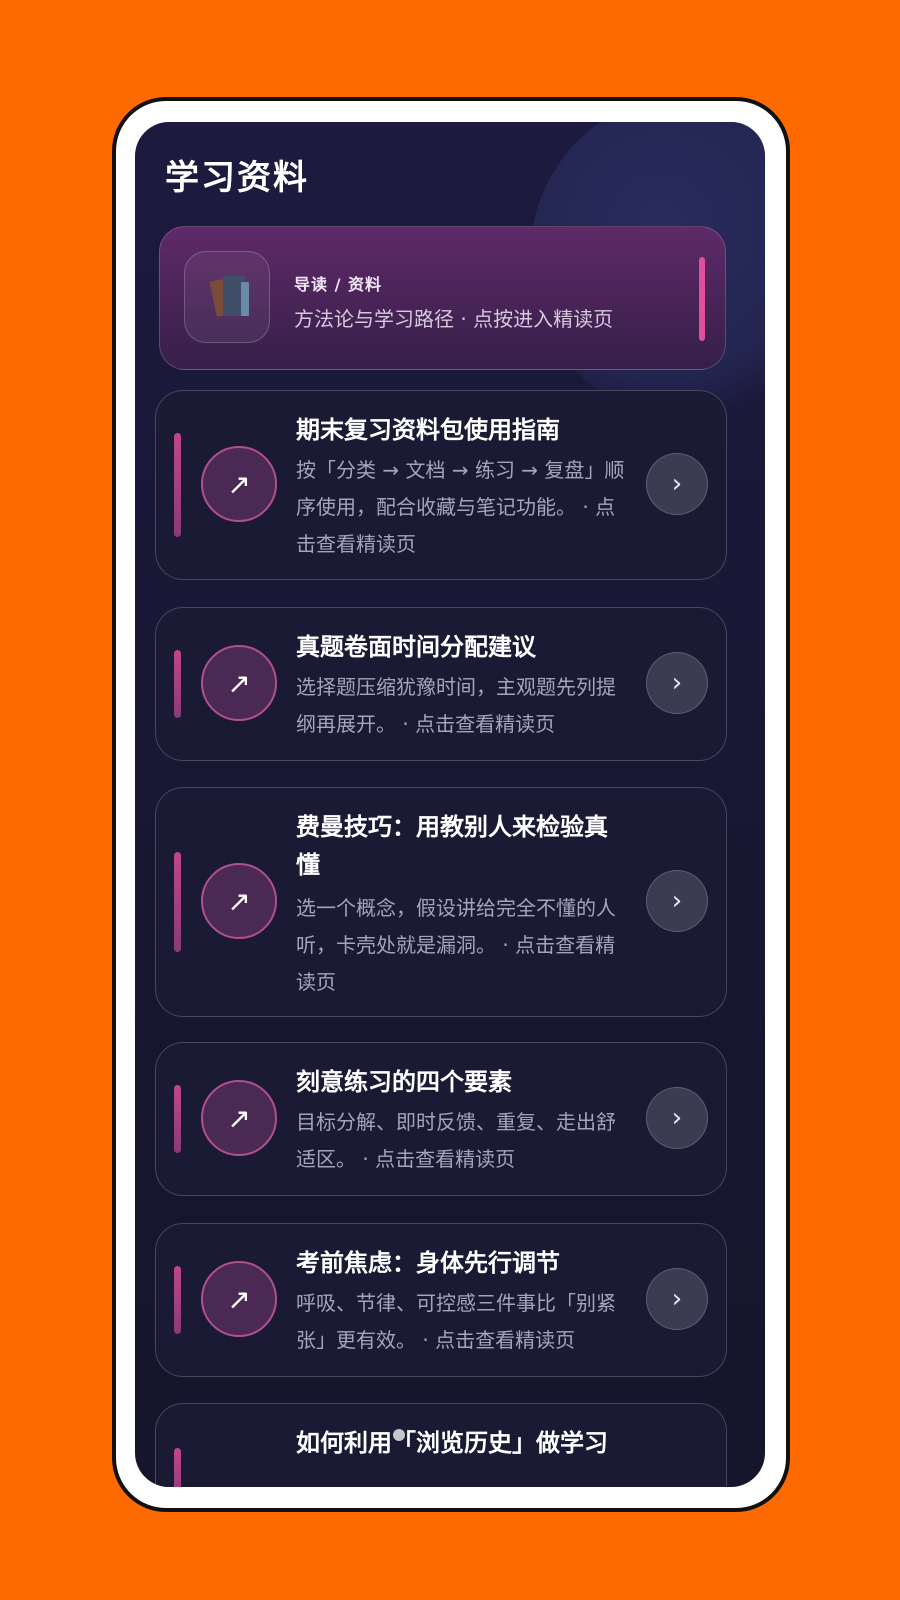 This screenshot has height=1600, width=900. I want to click on books-icon, so click(227, 297).